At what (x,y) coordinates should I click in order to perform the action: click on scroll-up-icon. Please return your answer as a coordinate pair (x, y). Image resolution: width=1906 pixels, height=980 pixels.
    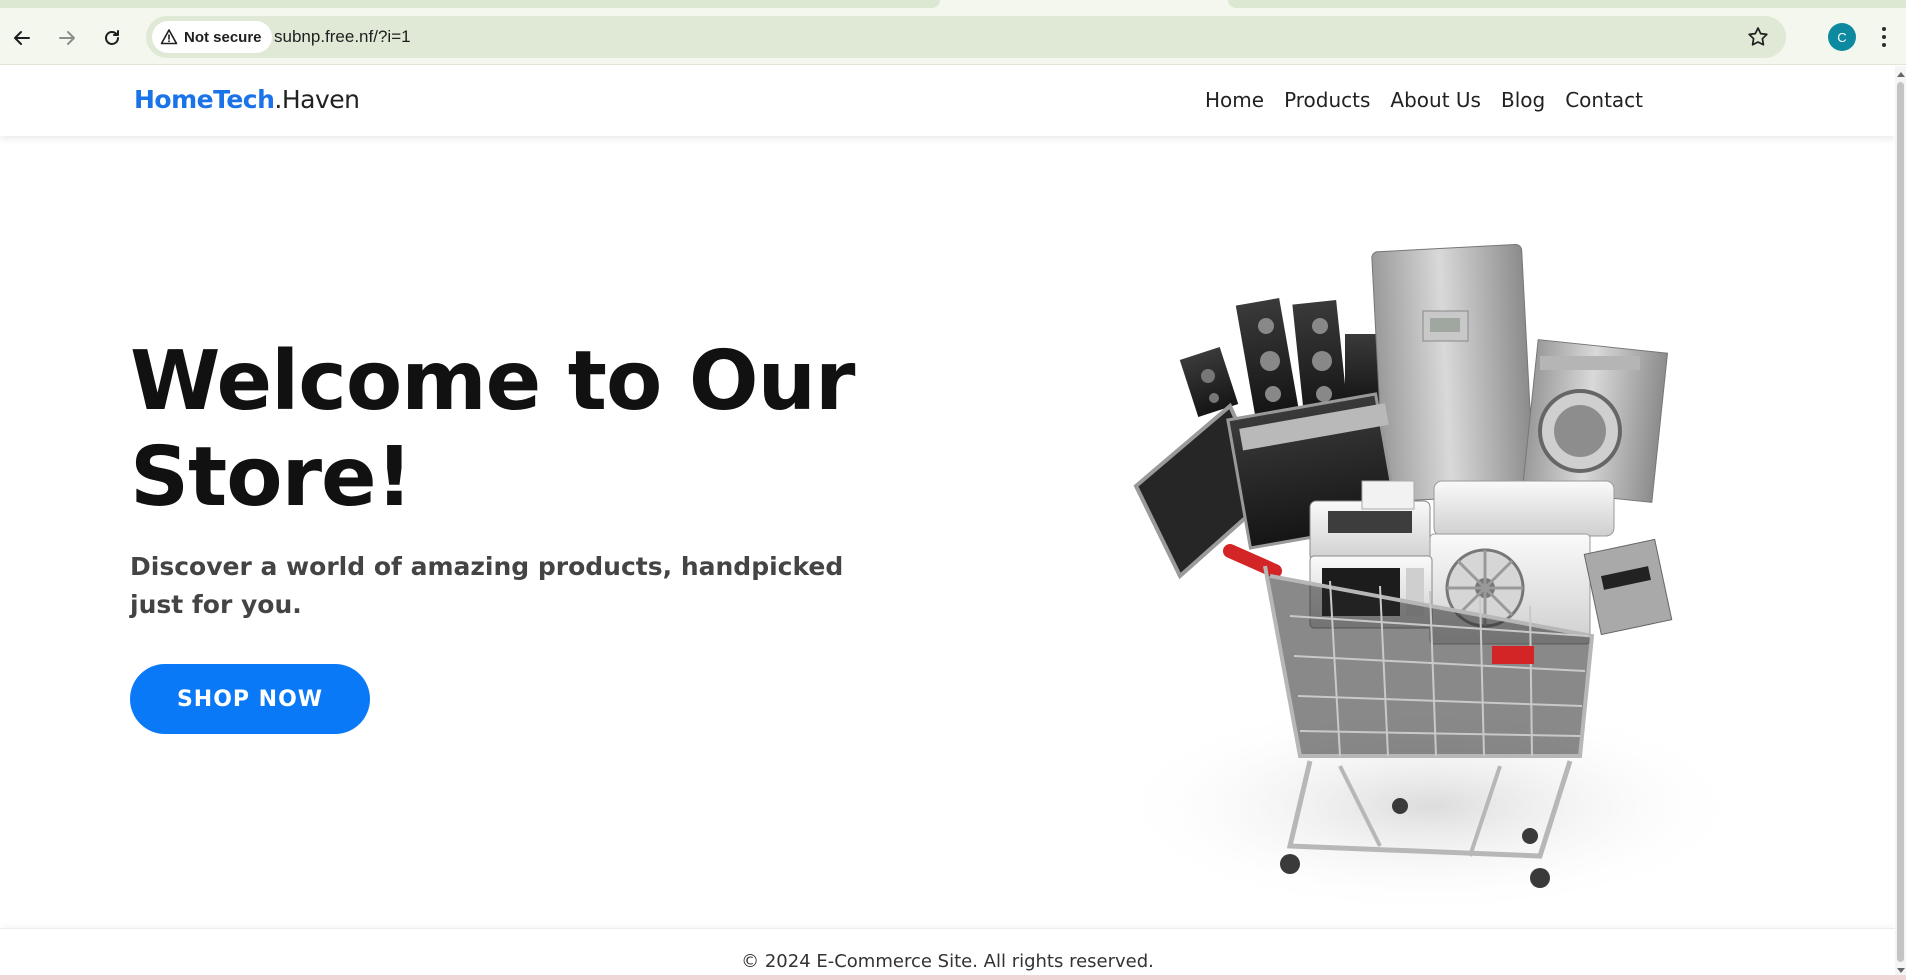
    Looking at the image, I should click on (1901, 74).